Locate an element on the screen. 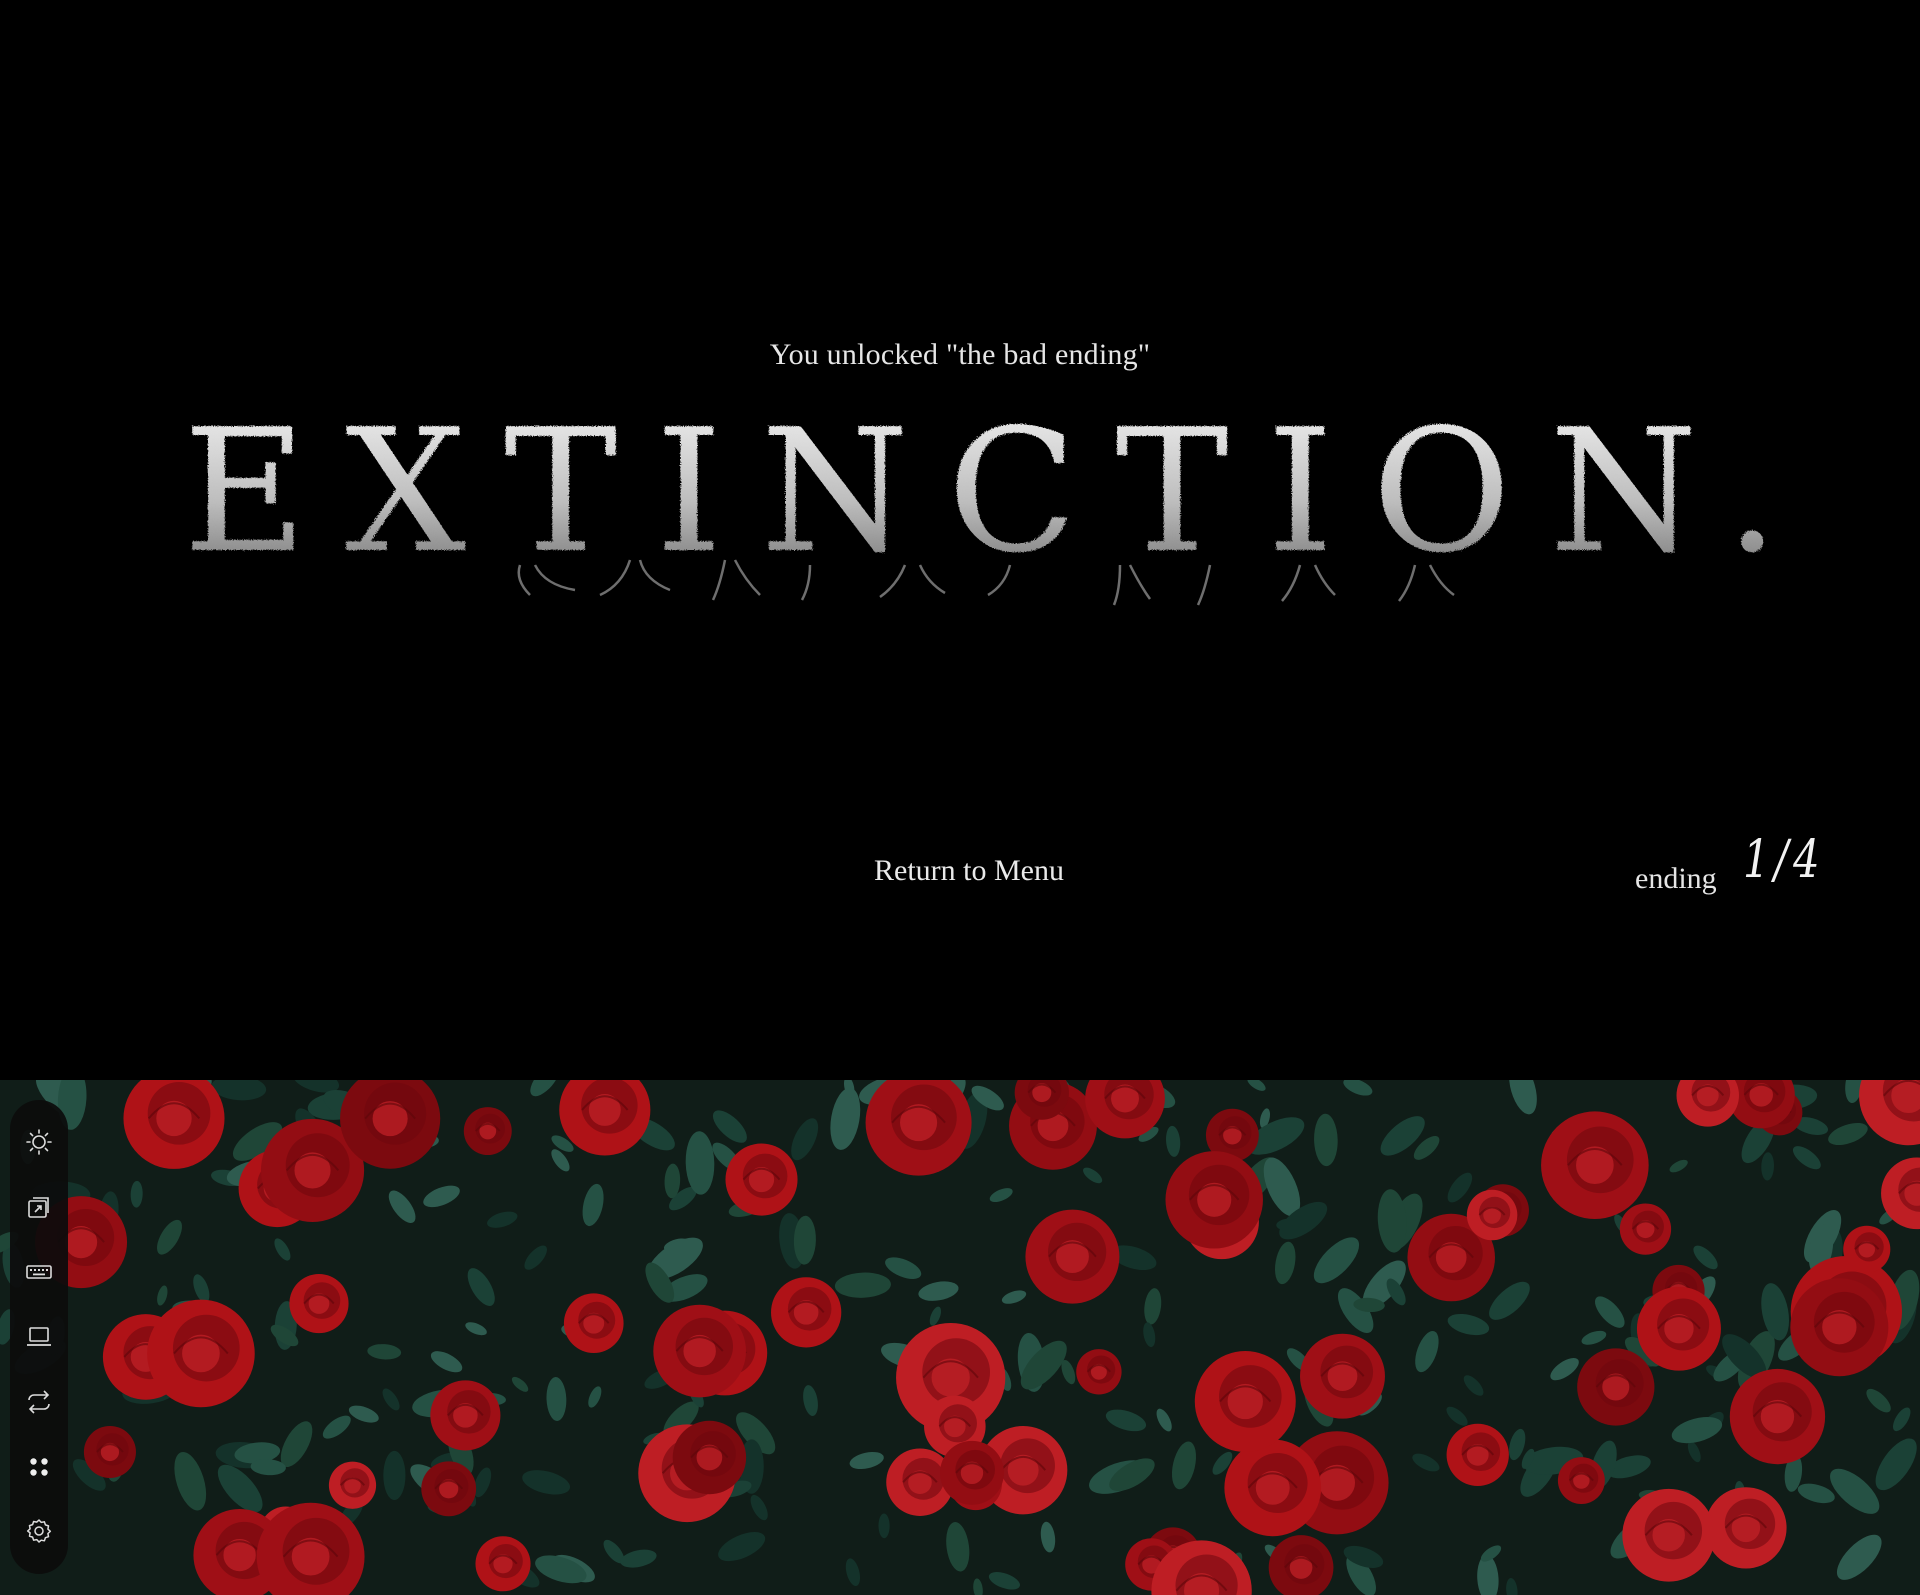  apps-grid-icon is located at coordinates (39, 1466).